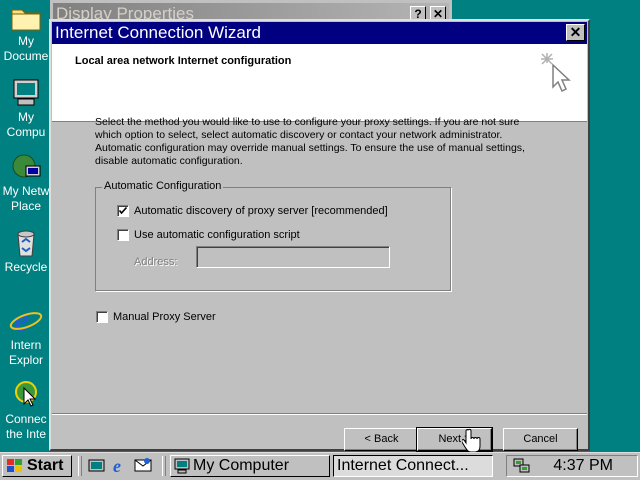  Describe the element at coordinates (319, 414) in the screenshot. I see `button-separator` at that location.